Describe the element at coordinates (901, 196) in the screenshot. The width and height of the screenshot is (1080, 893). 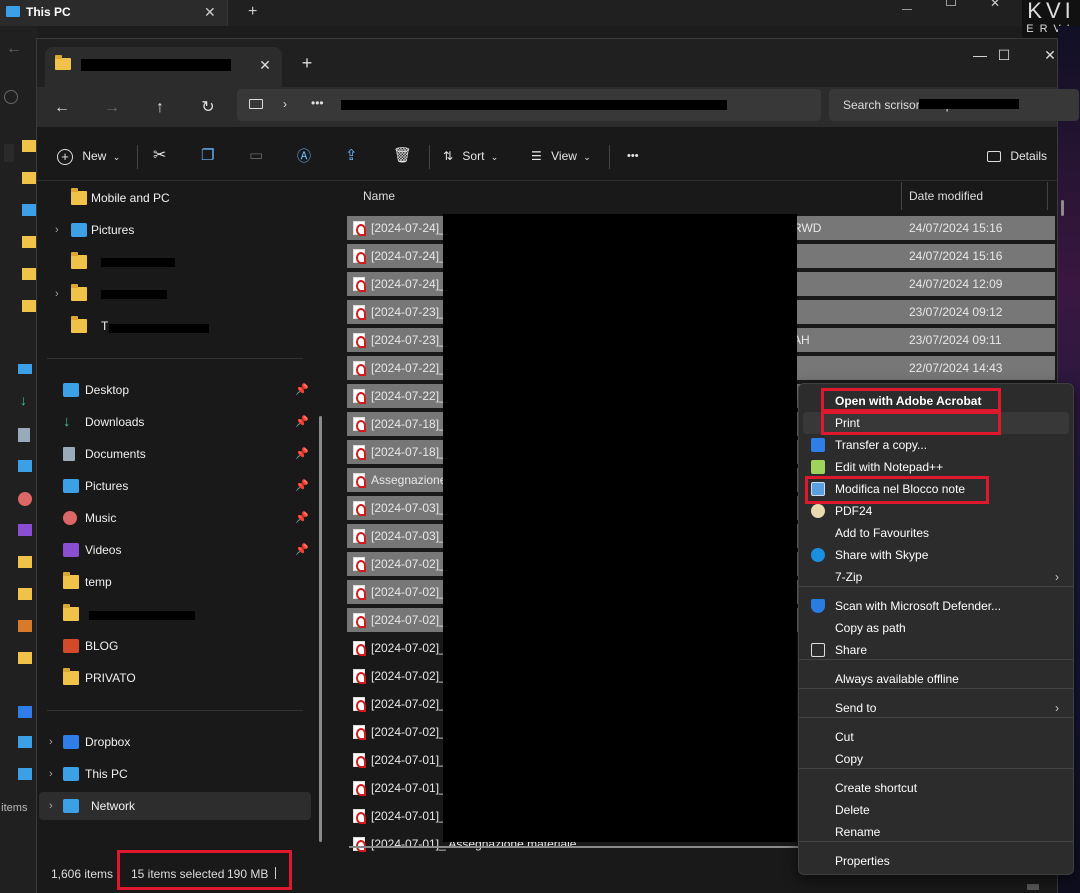
I see `column-divider` at that location.